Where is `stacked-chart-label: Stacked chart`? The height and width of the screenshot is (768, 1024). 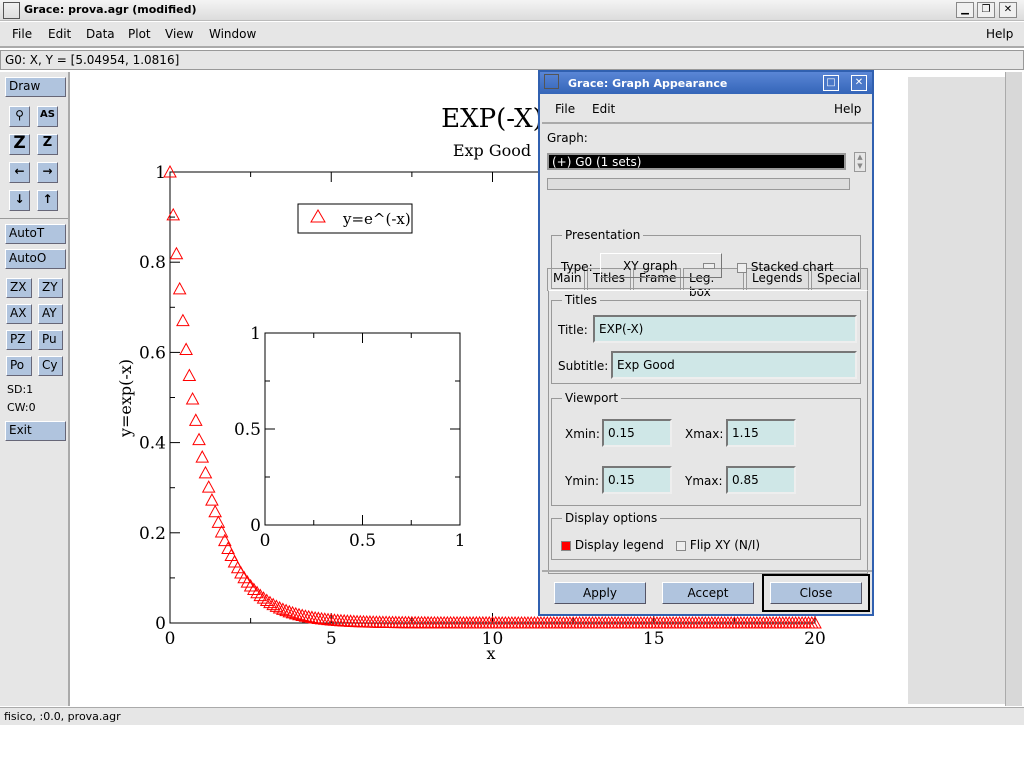
stacked-chart-label: Stacked chart is located at coordinates (792, 267).